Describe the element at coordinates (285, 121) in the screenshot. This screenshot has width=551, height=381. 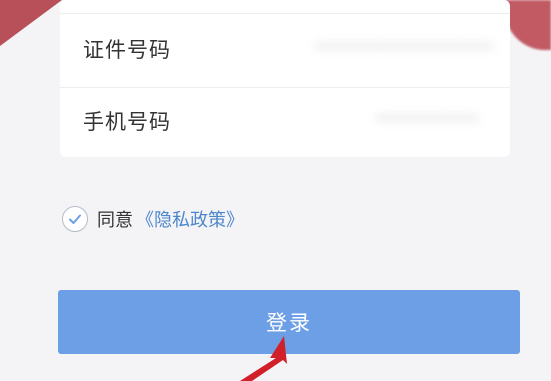
I see `phone-number-row: 手机号码 •••••••••••` at that location.